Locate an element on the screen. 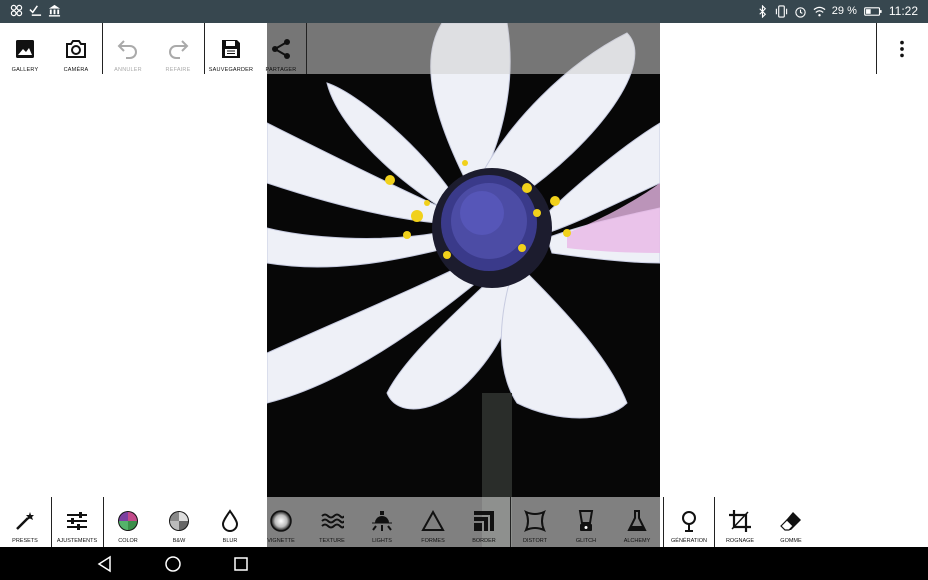 The width and height of the screenshot is (928, 580). tool-label: ALCHEMY is located at coordinates (637, 541).